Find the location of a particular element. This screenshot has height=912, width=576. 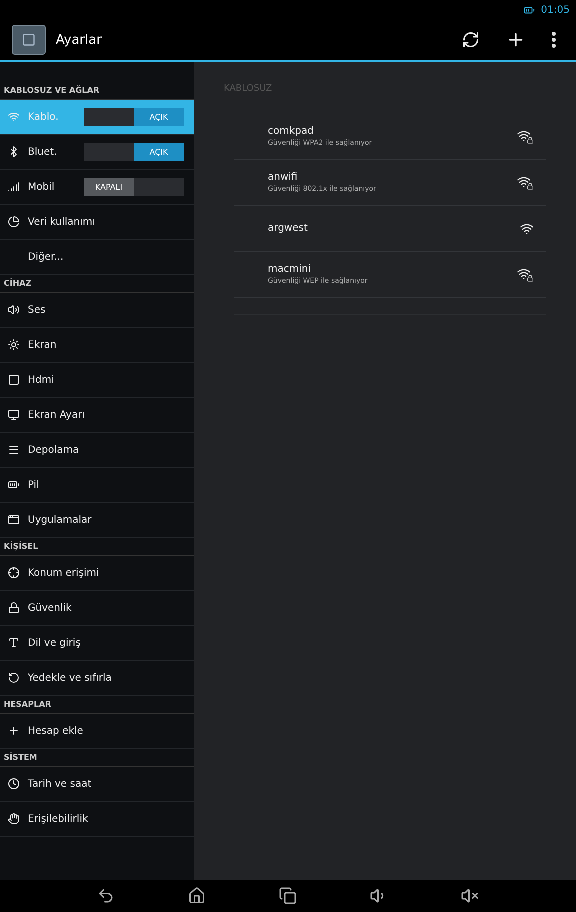

item-label: Erişilebilirlik is located at coordinates (58, 819).